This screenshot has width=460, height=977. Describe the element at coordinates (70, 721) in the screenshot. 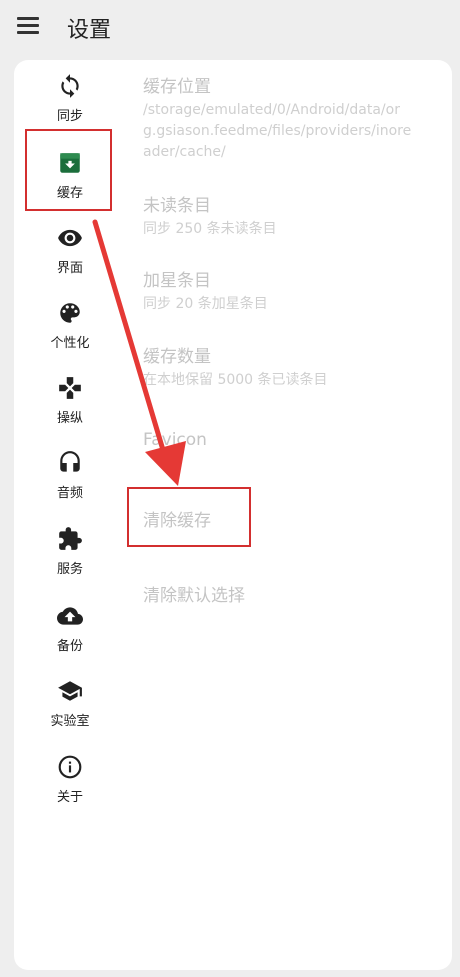

I see `nav-label: 实验室` at that location.